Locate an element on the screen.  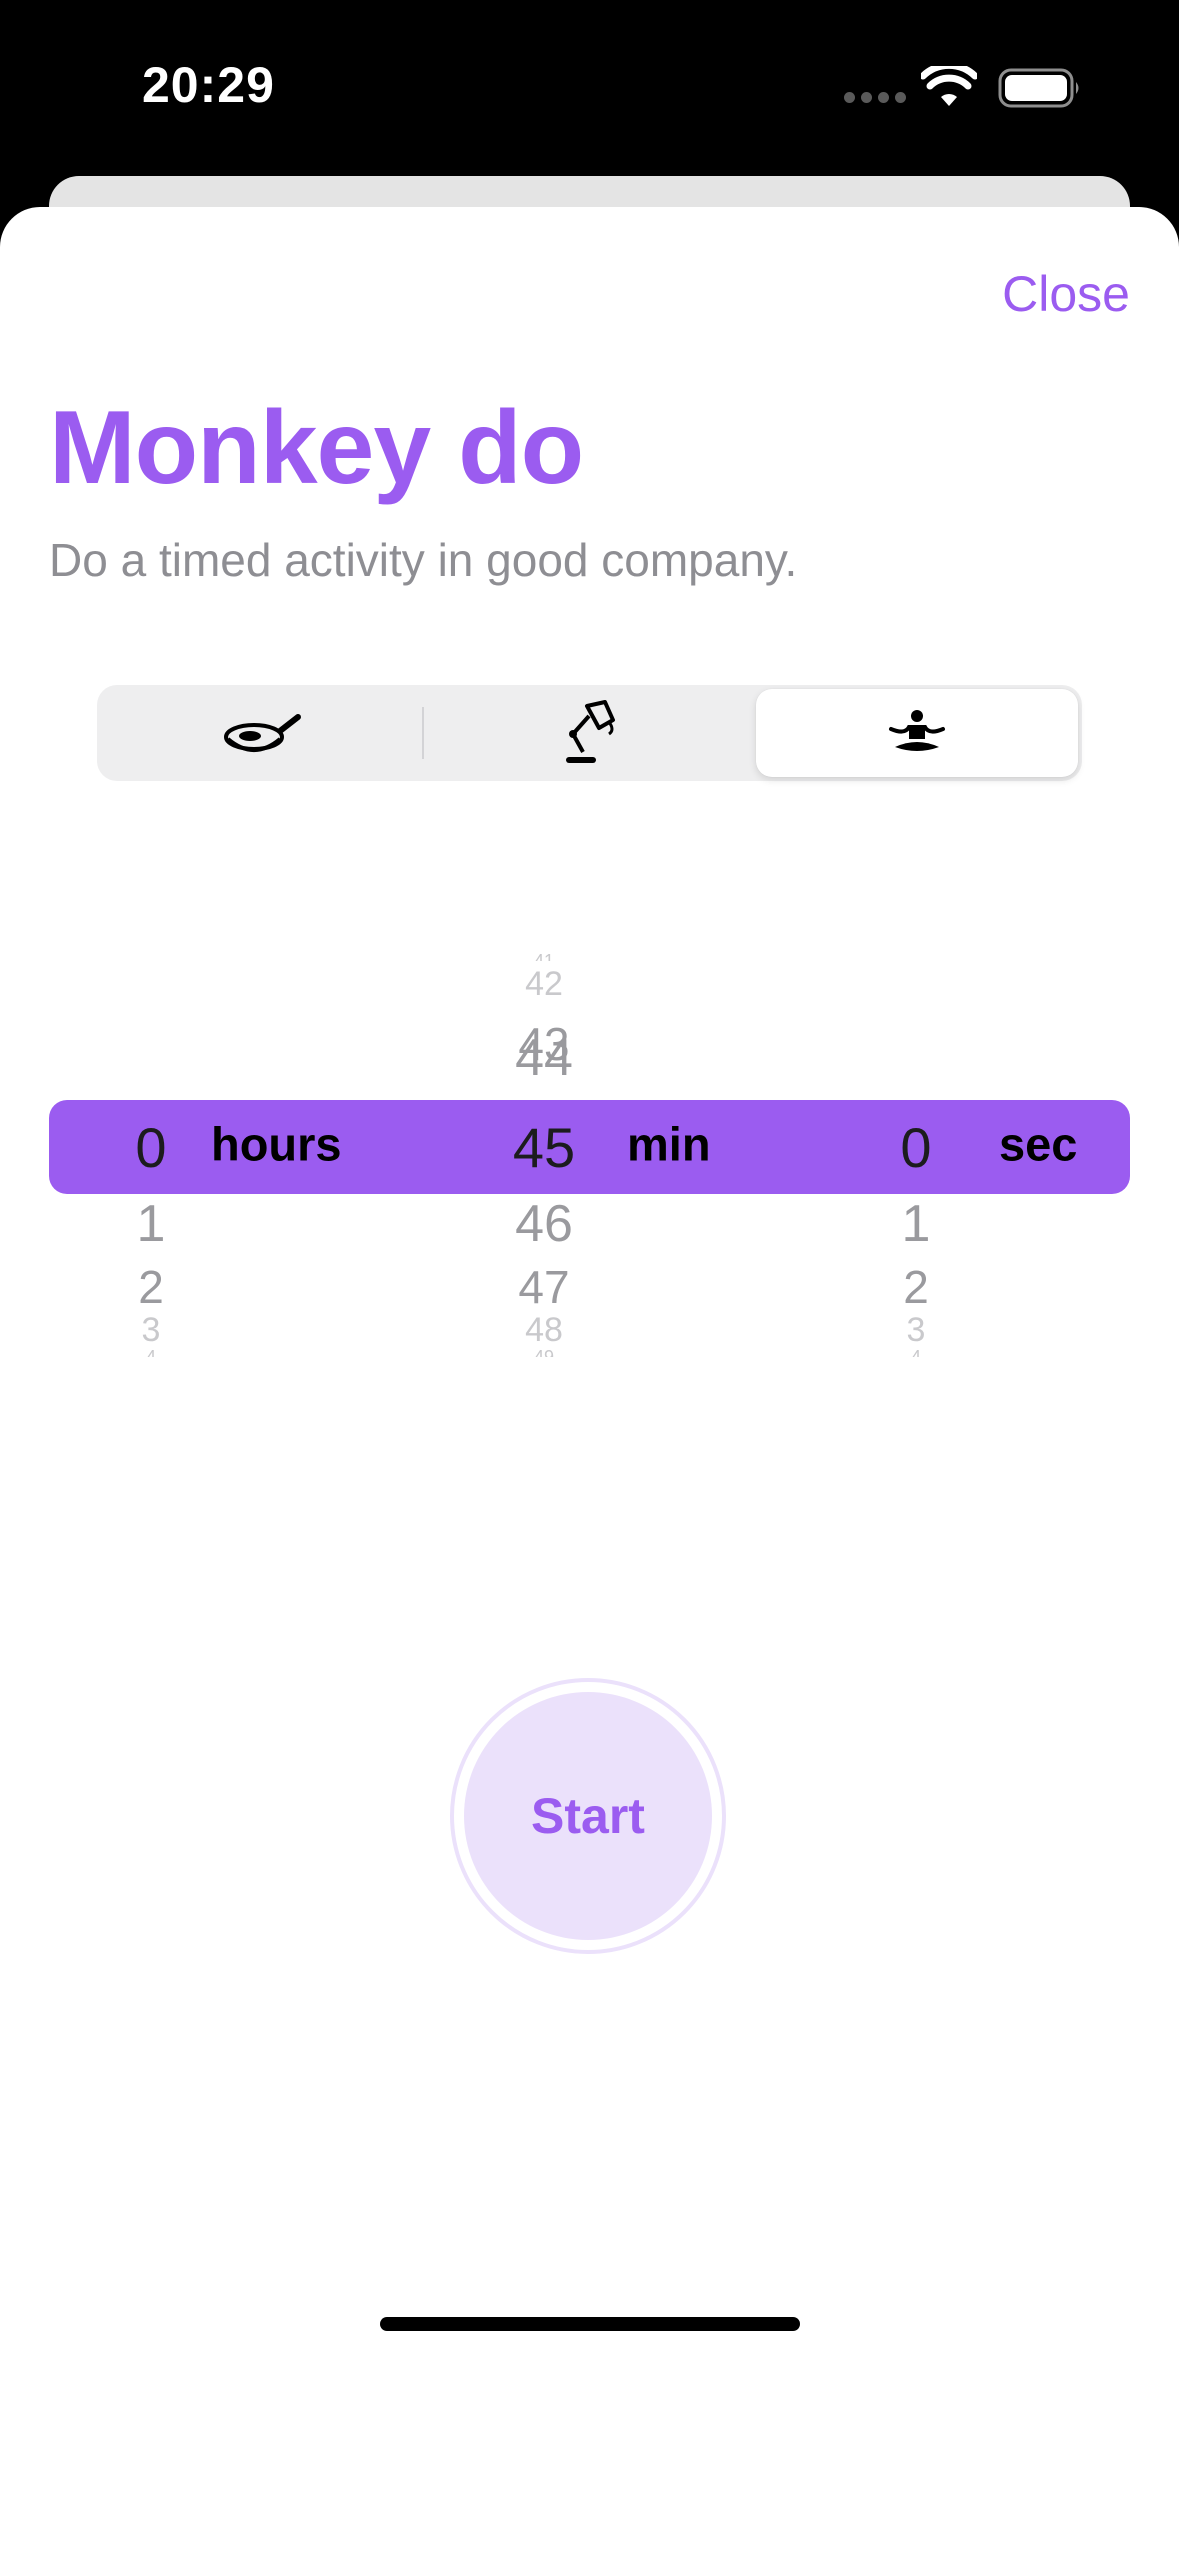
minutes-value: 49 is located at coordinates (544, 1352).